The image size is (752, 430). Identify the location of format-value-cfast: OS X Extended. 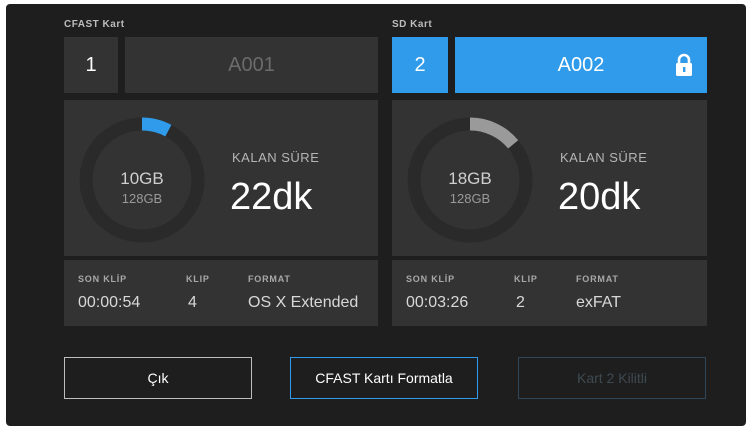
(303, 302).